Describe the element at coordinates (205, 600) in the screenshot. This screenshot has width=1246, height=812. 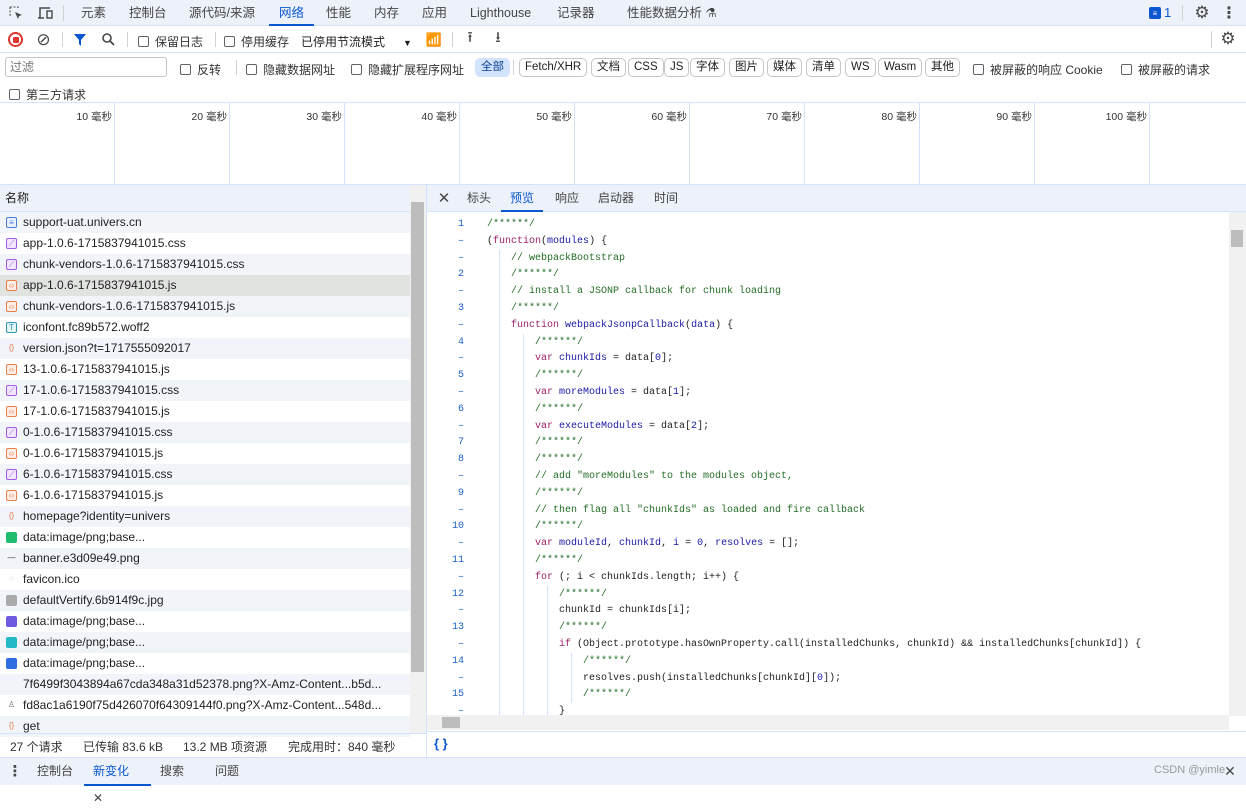
I see `request-row: defaultVertify.6b914f9c.jpg` at that location.